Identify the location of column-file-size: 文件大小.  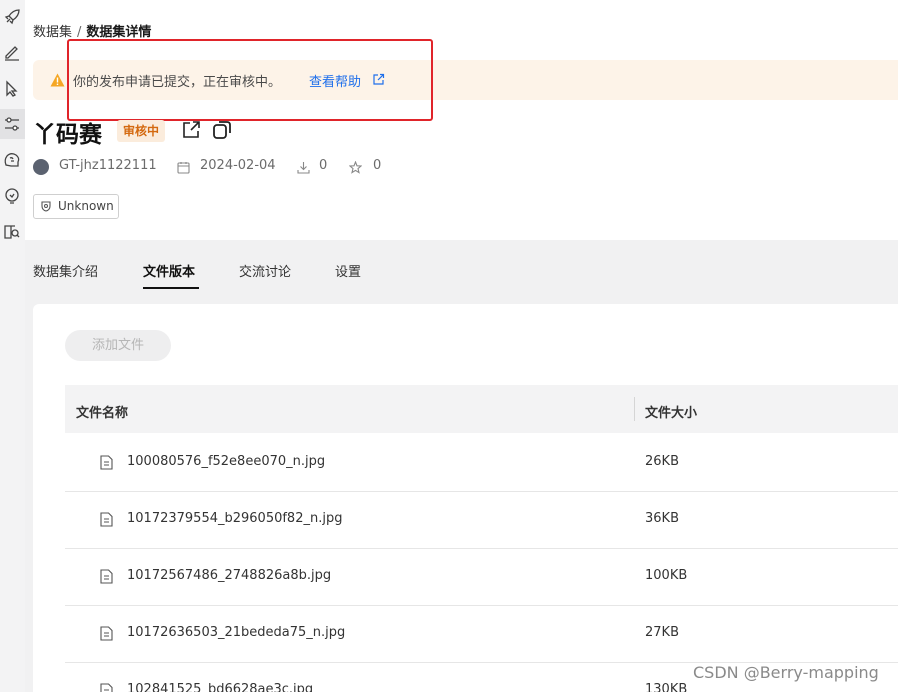
(671, 411).